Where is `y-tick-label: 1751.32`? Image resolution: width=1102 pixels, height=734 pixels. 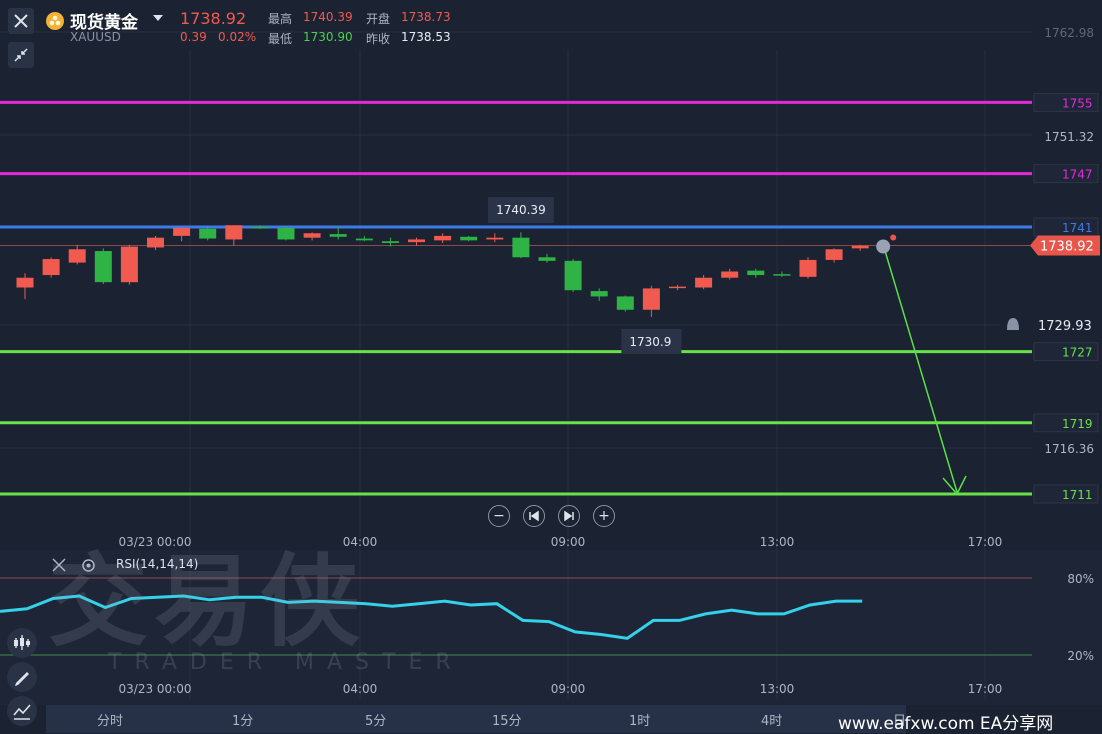 y-tick-label: 1751.32 is located at coordinates (1069, 137).